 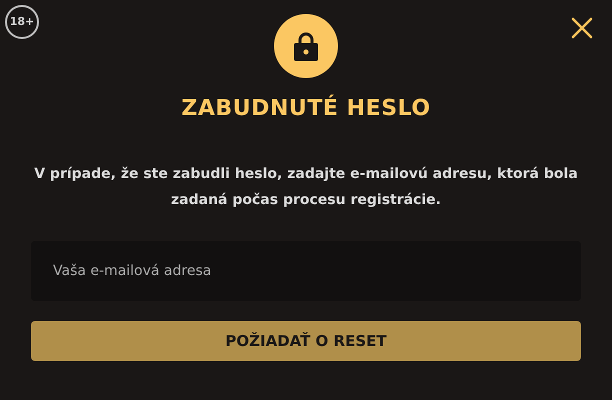 I want to click on close-button, so click(x=582, y=28).